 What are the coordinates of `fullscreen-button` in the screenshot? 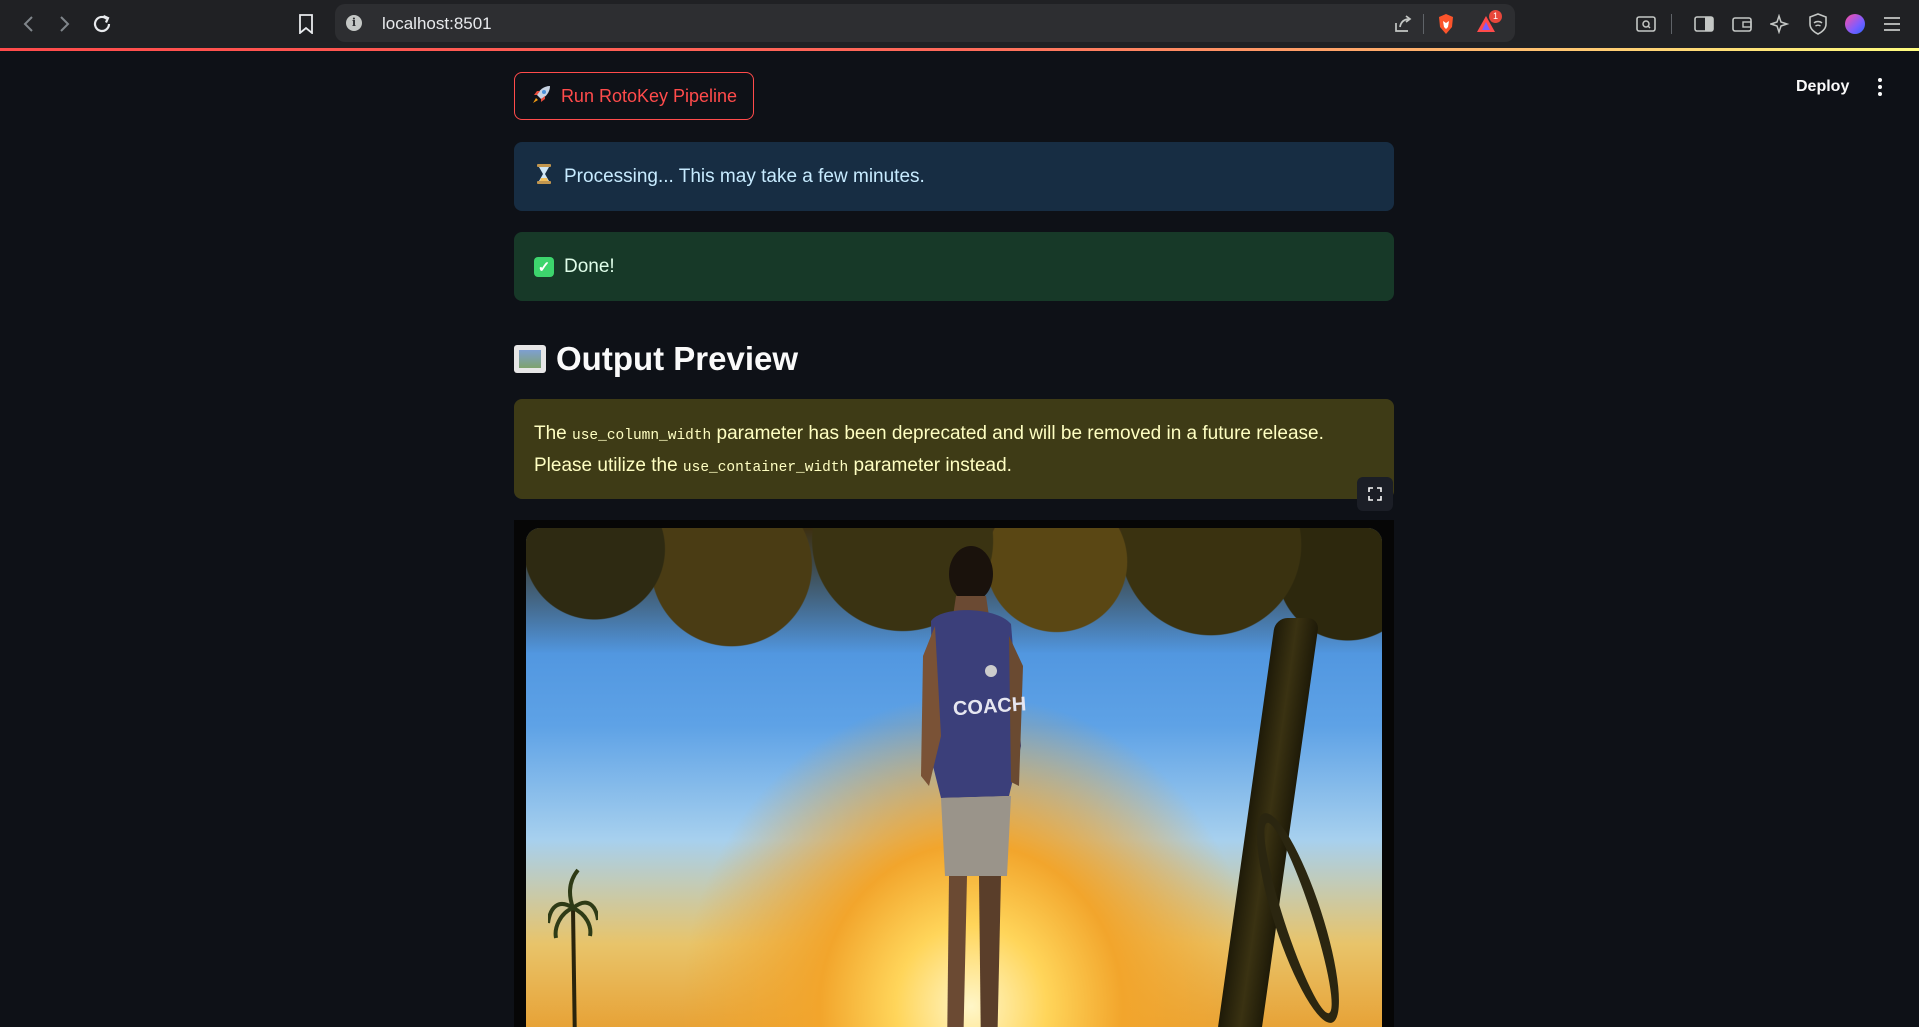 It's located at (1375, 494).